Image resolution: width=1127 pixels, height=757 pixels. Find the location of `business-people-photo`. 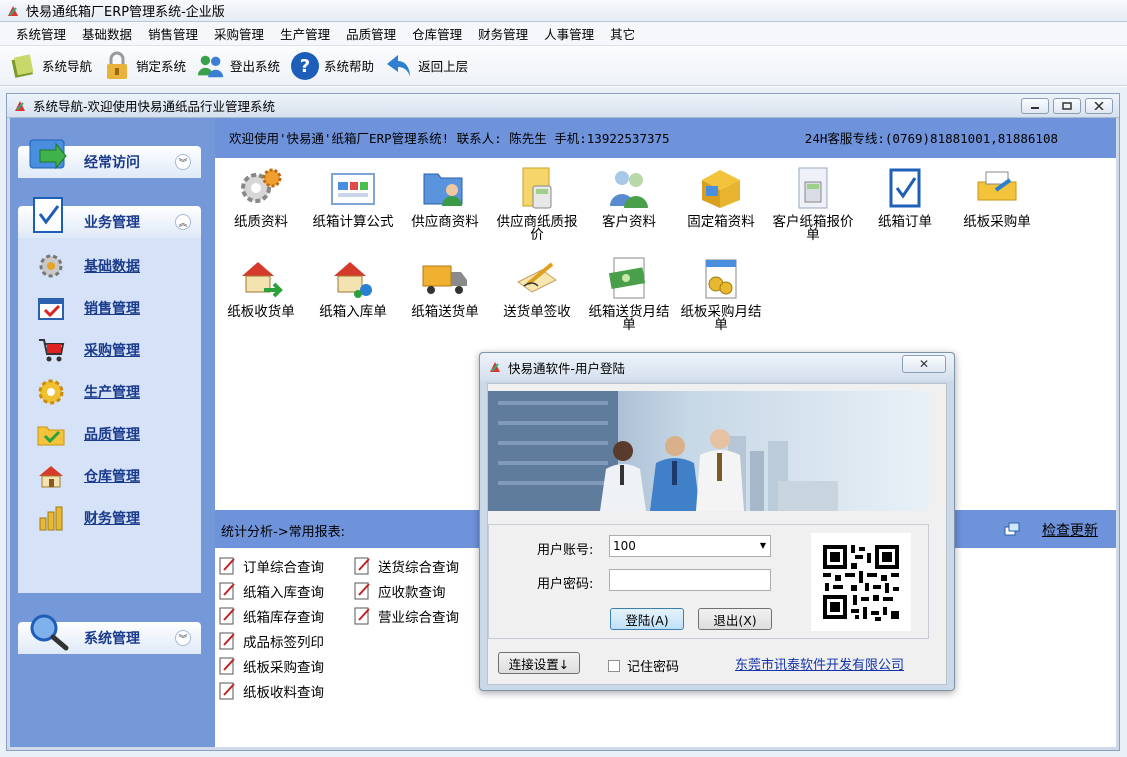

business-people-photo is located at coordinates (709, 451).